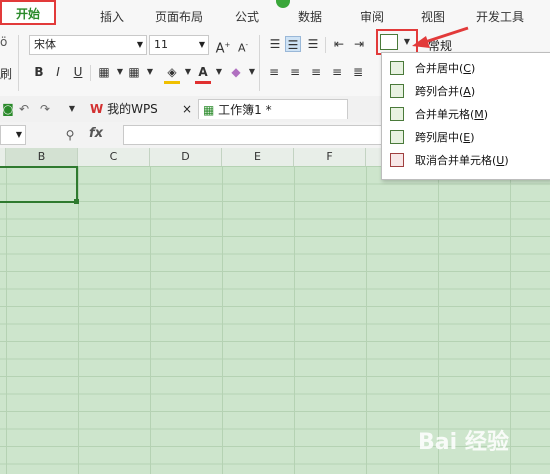 The width and height of the screenshot is (550, 474). Describe the element at coordinates (76, 201) in the screenshot. I see `fill-handle` at that location.